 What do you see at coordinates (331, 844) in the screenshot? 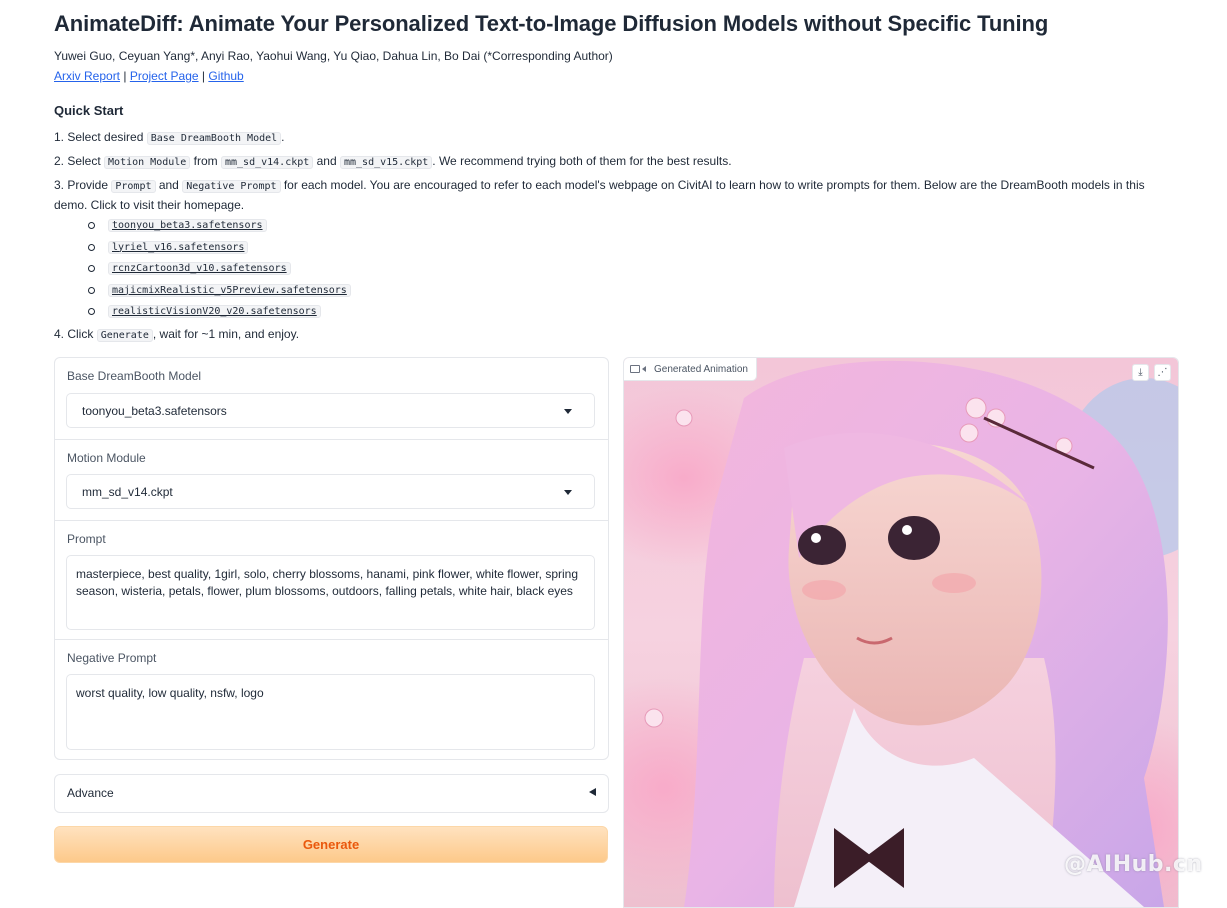
I see `generate-button: Generate` at bounding box center [331, 844].